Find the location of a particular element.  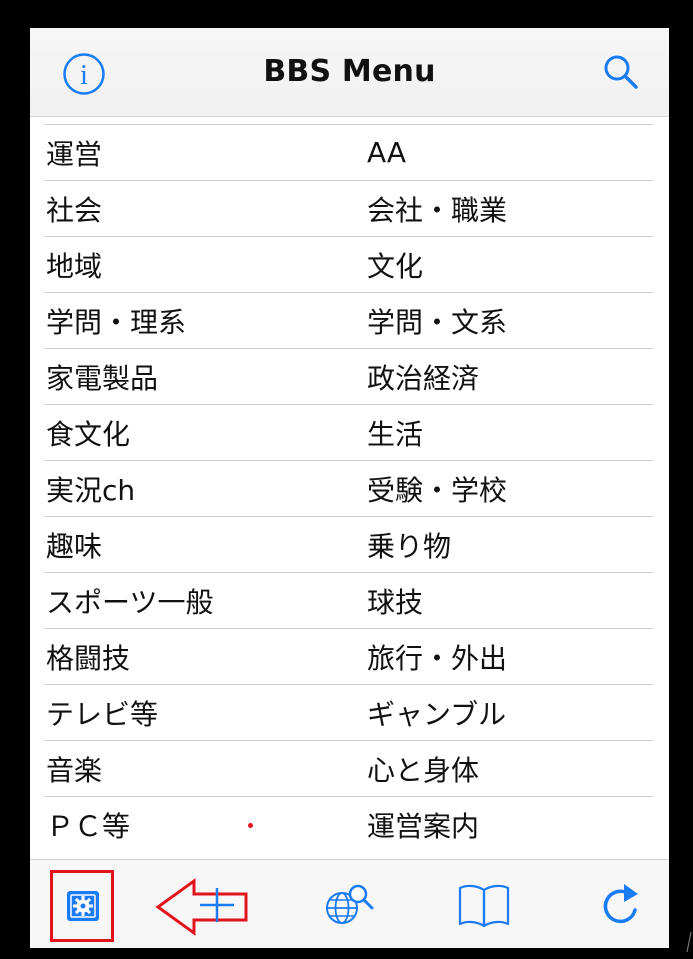

table-row: 地域 文化 is located at coordinates (348, 265).